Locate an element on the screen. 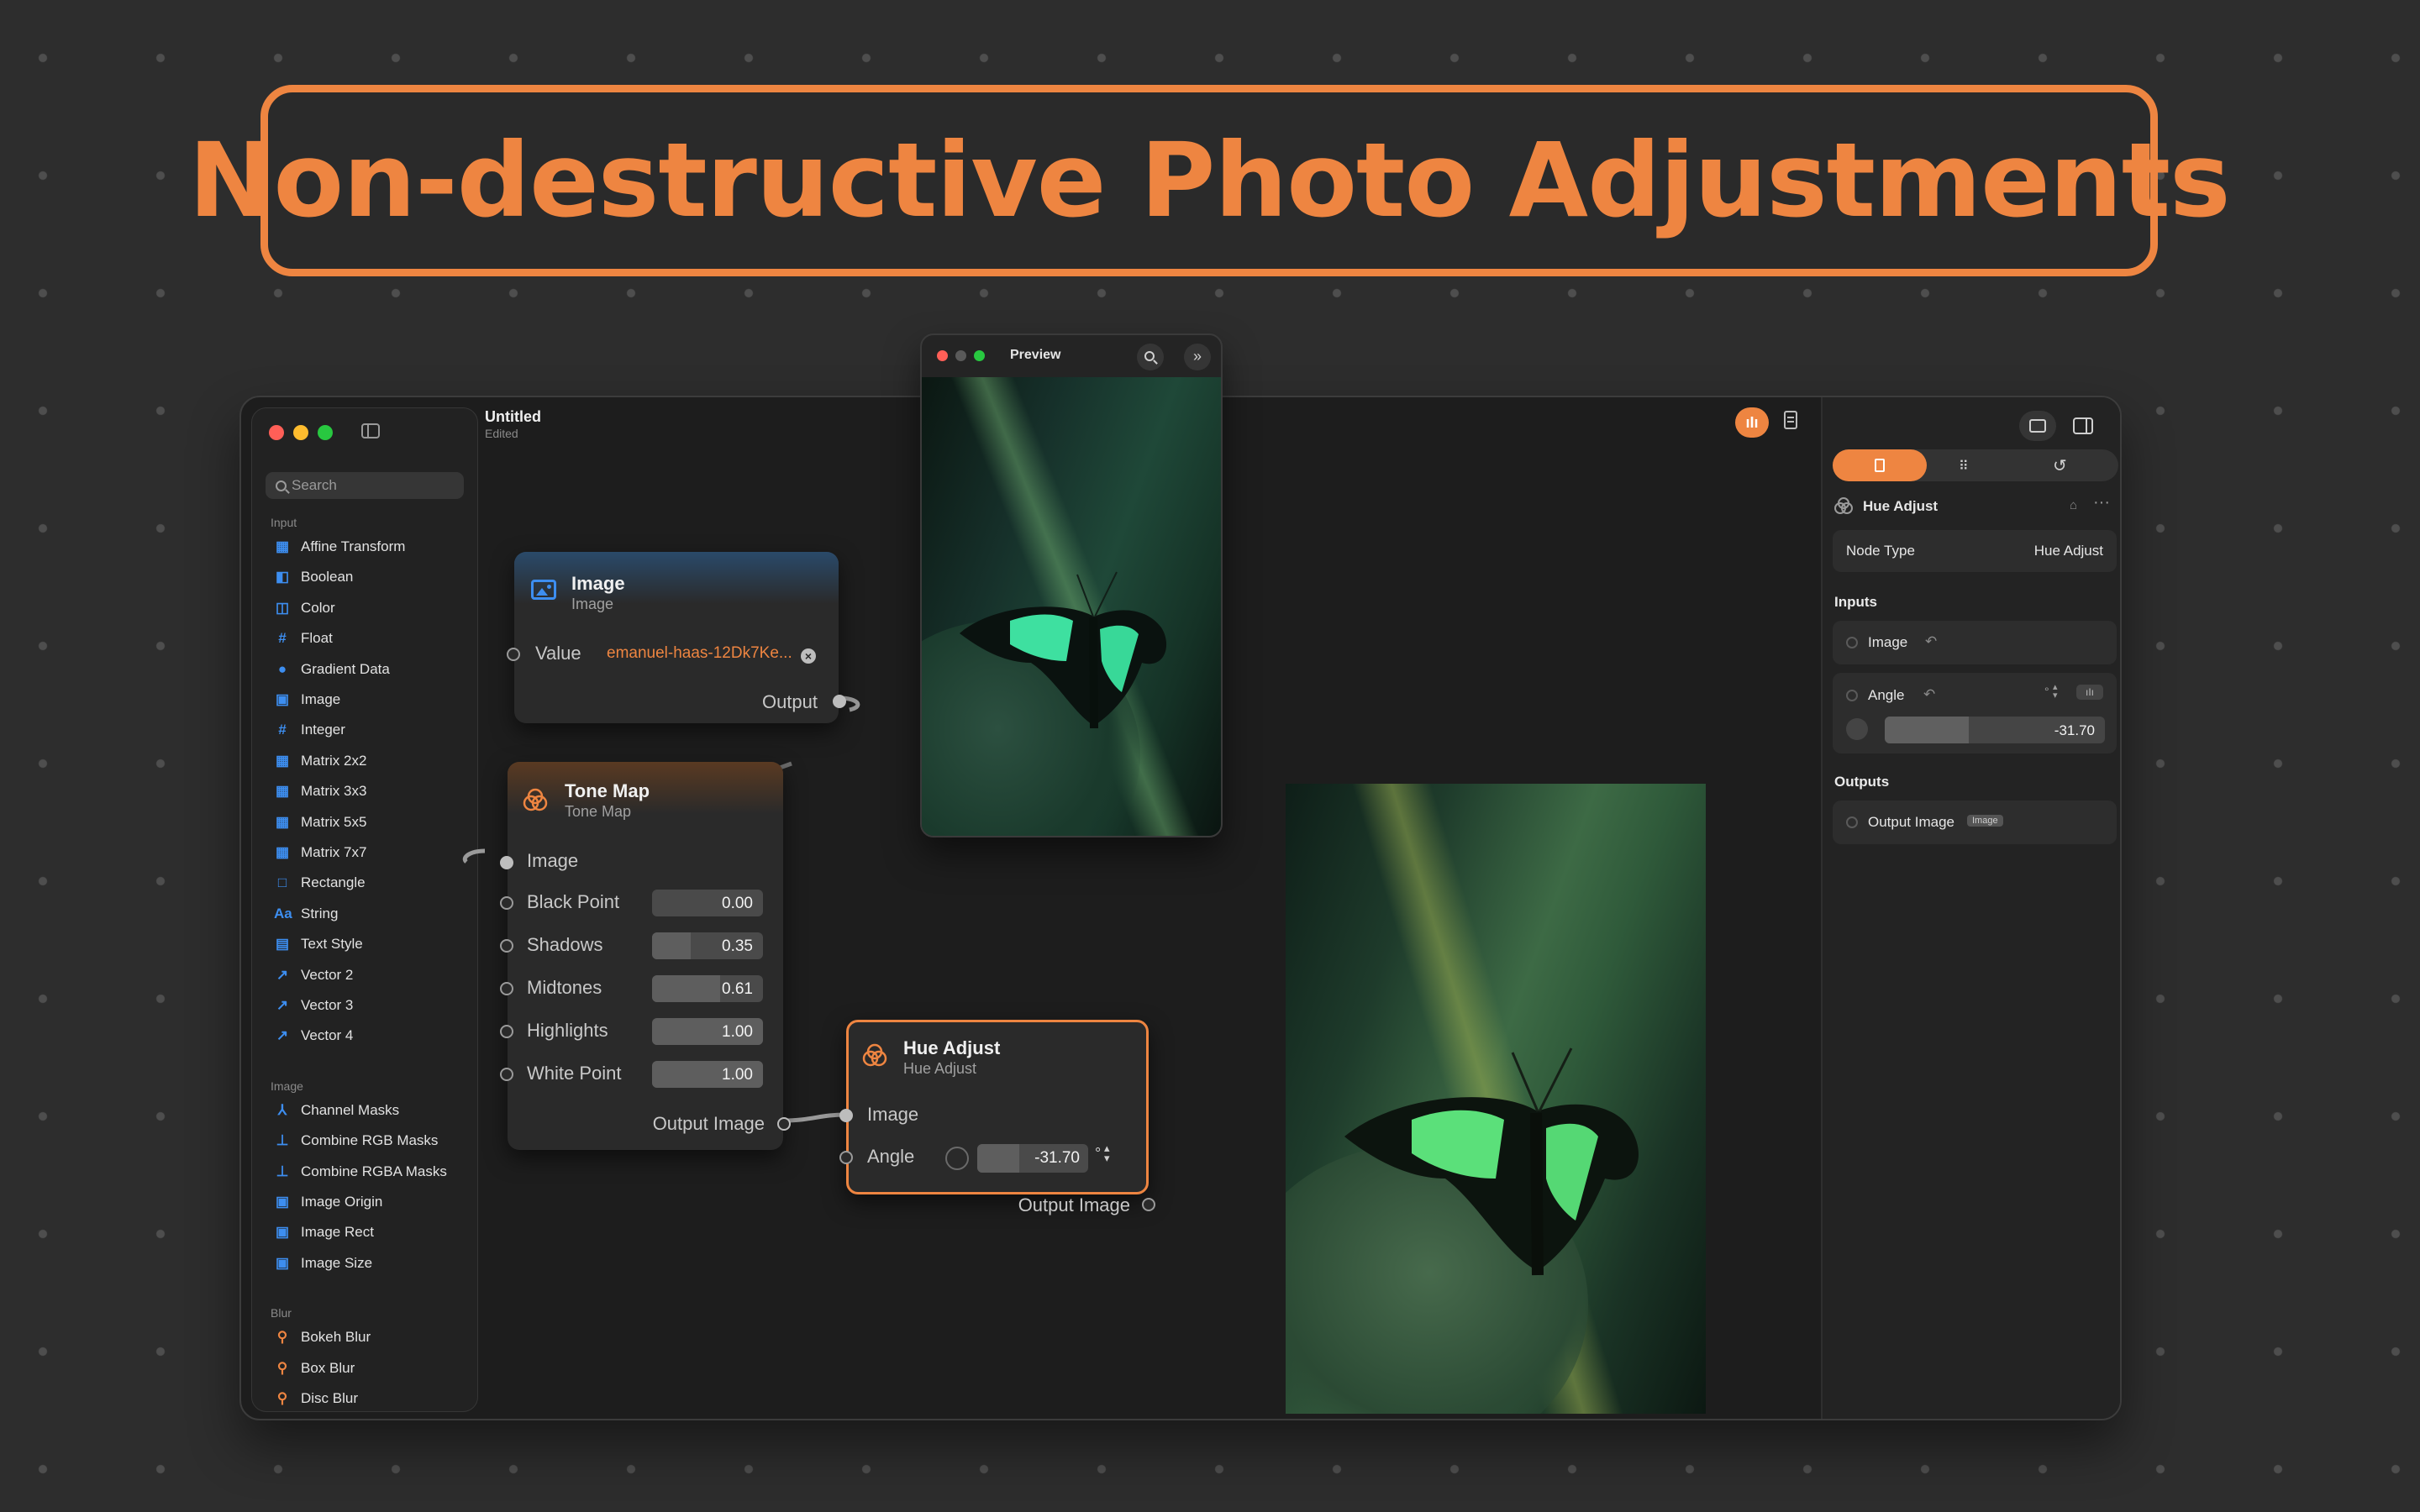 The width and height of the screenshot is (2420, 1512). hue-adjust-icon is located at coordinates (1844, 505).